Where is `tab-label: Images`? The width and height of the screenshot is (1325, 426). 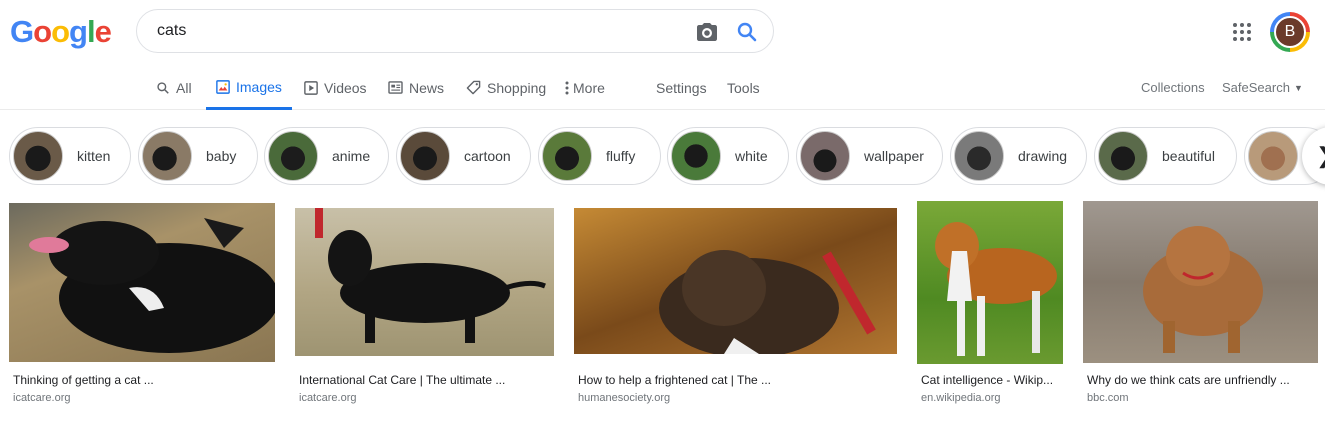 tab-label: Images is located at coordinates (259, 86).